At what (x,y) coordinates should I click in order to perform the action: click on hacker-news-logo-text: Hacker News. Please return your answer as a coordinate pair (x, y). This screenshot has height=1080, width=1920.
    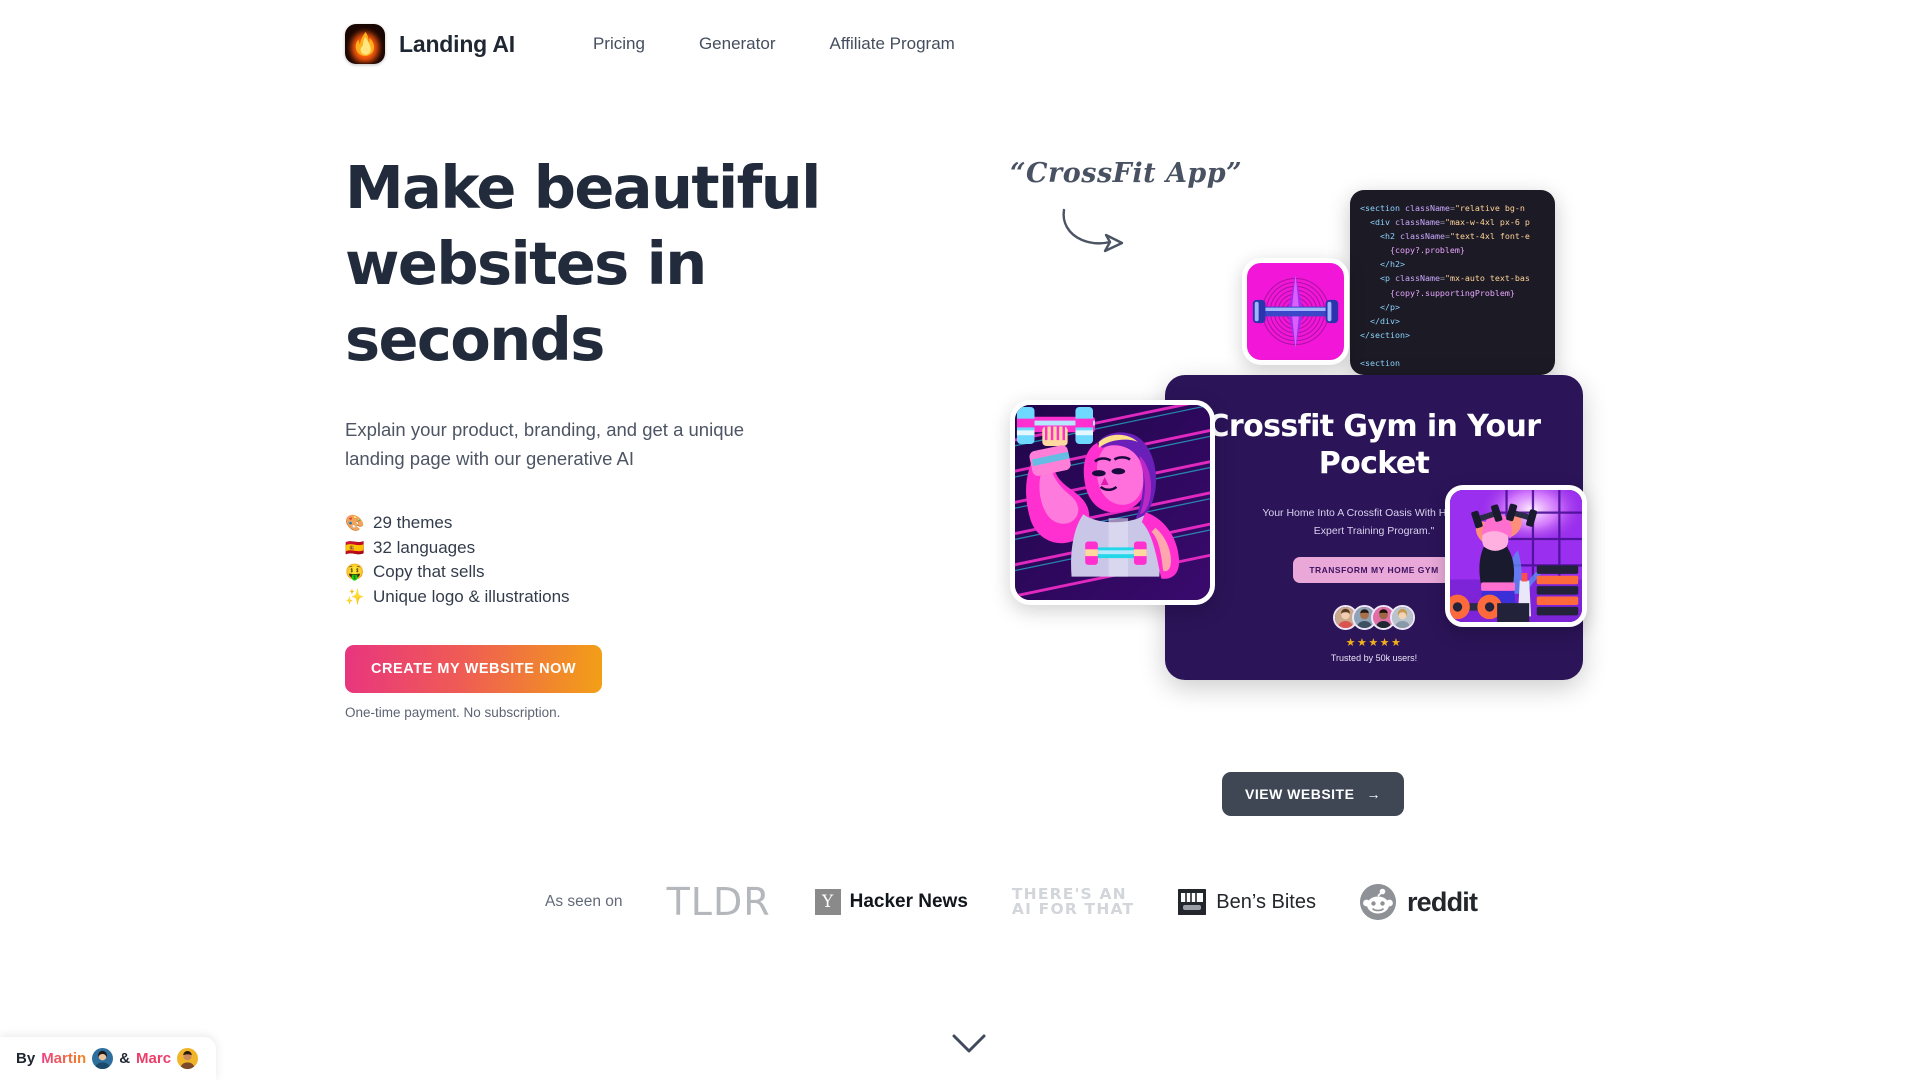
    Looking at the image, I should click on (908, 901).